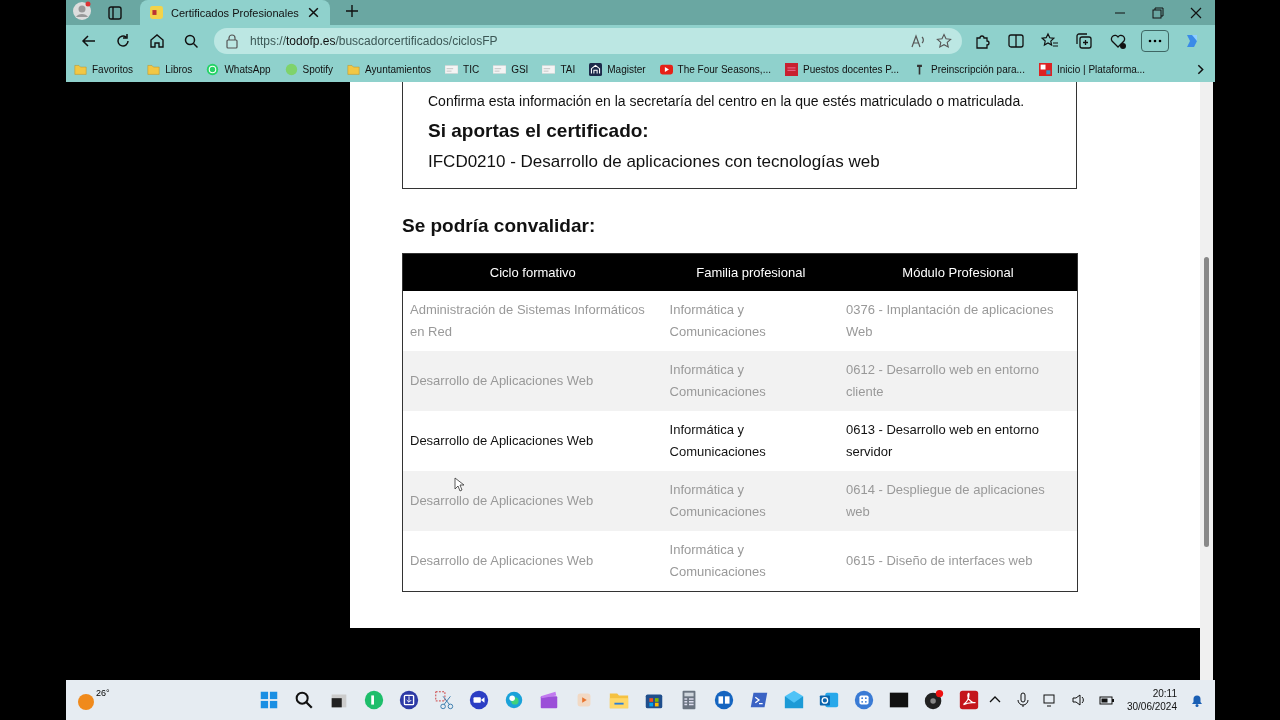 This screenshot has height=720, width=1280. Describe the element at coordinates (559, 69) in the screenshot. I see `bookmark-item: TAI` at that location.